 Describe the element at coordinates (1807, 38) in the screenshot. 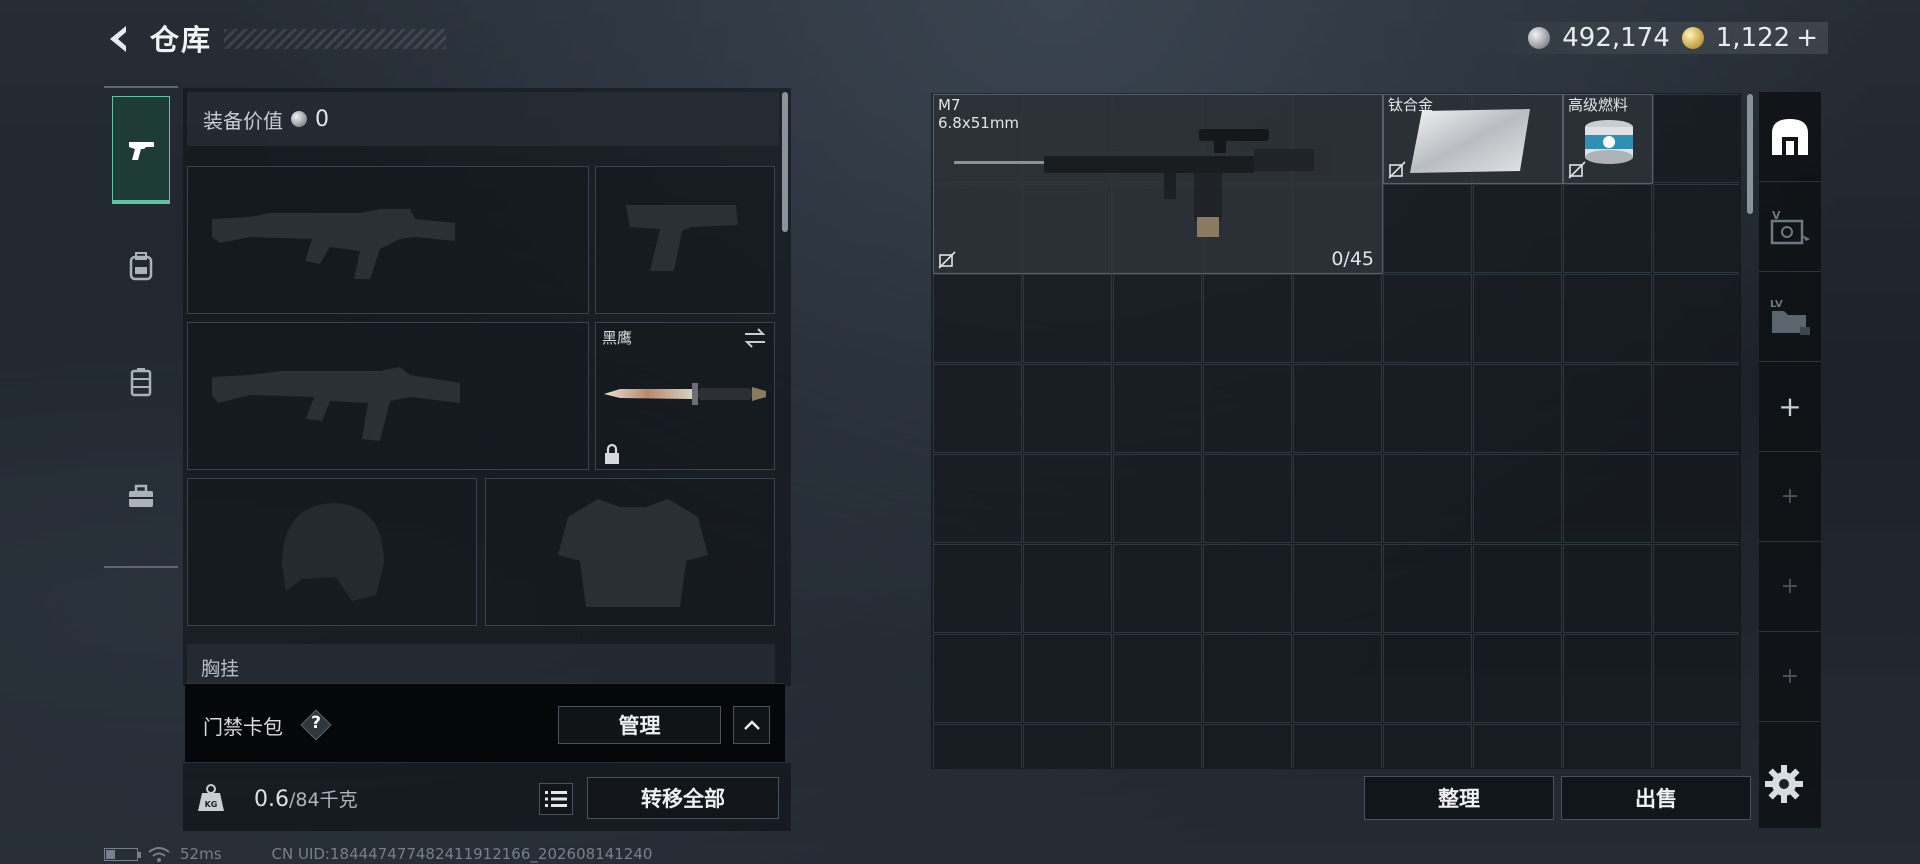

I see `add-currency-button: +` at that location.